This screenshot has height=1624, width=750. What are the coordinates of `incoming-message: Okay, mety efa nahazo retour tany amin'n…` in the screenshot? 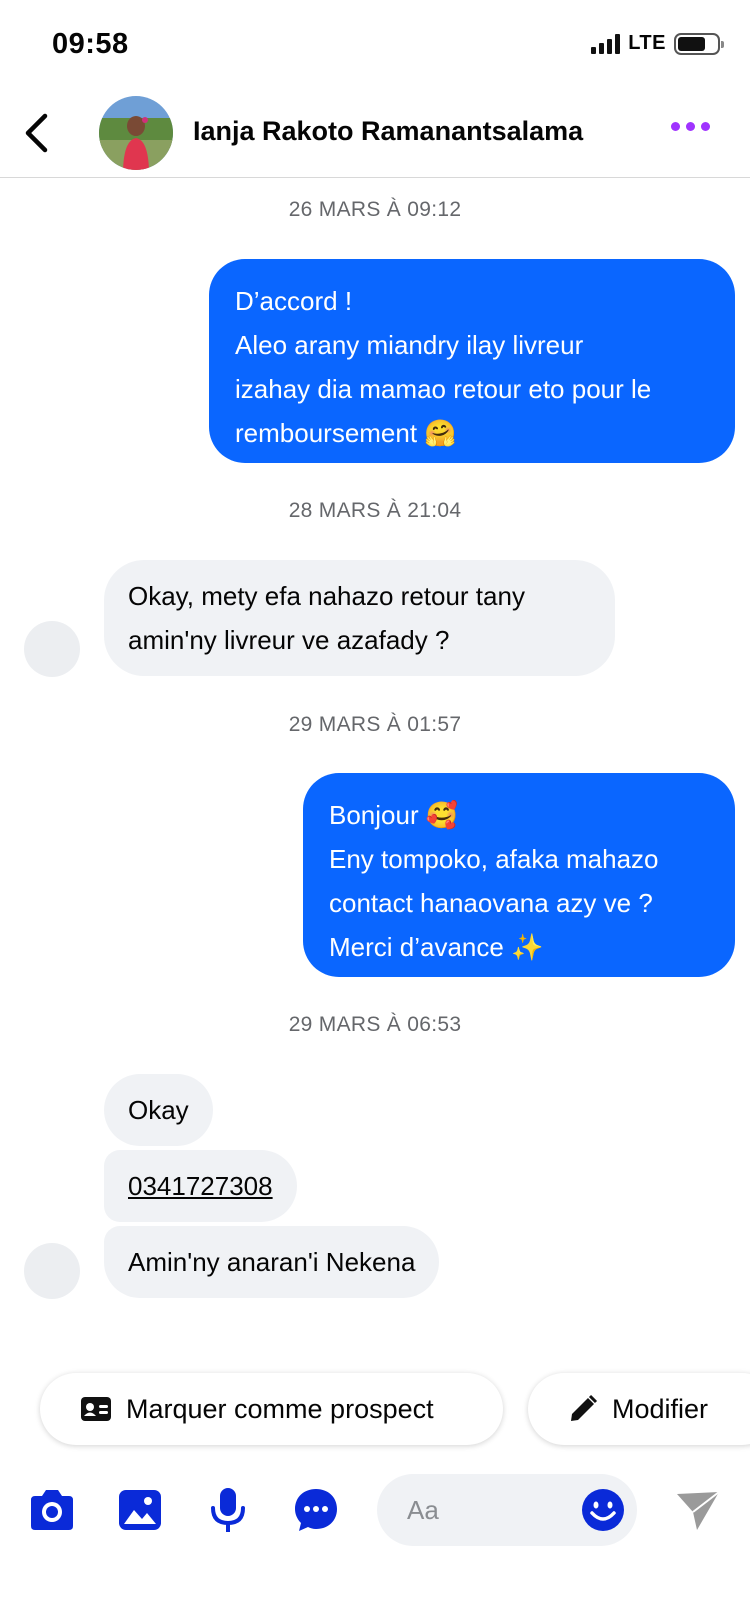 It's located at (359, 618).